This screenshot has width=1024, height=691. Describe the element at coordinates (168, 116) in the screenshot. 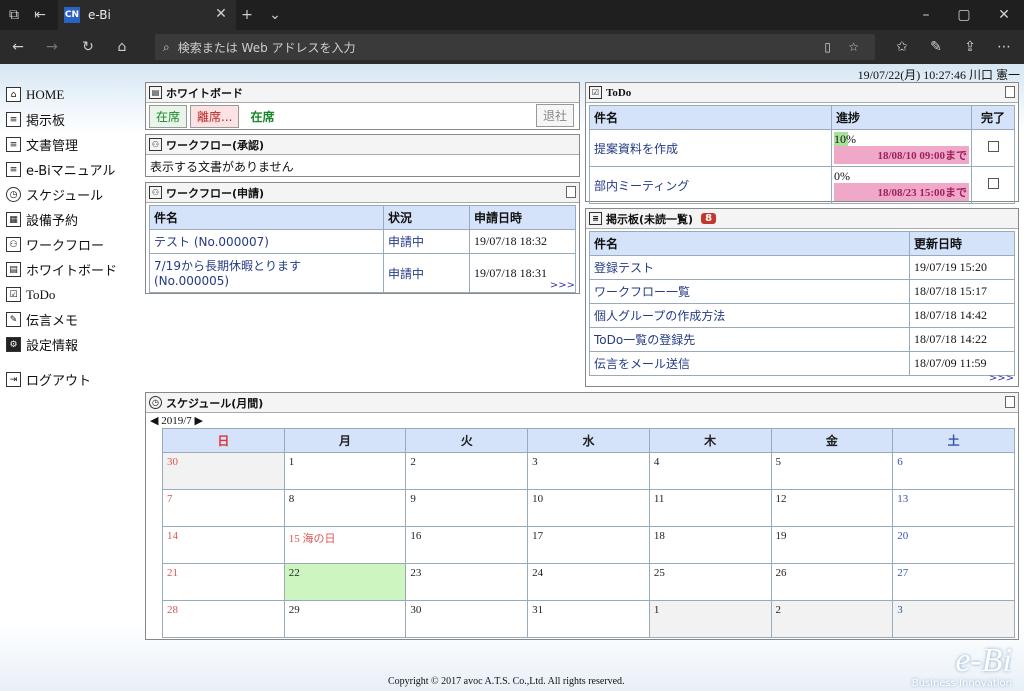

I see `present-button: 在席` at that location.